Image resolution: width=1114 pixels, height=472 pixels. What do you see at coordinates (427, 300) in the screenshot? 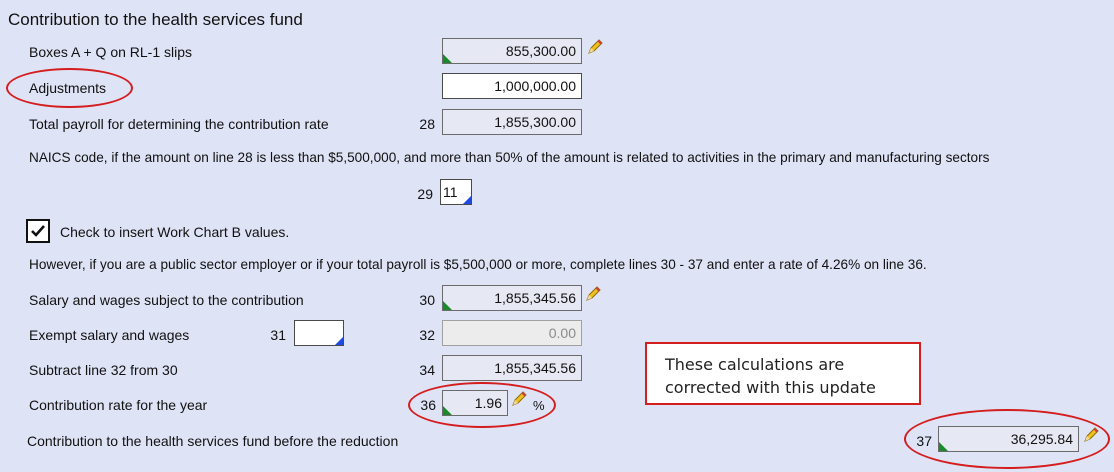
I see `line-30-number: 30` at bounding box center [427, 300].